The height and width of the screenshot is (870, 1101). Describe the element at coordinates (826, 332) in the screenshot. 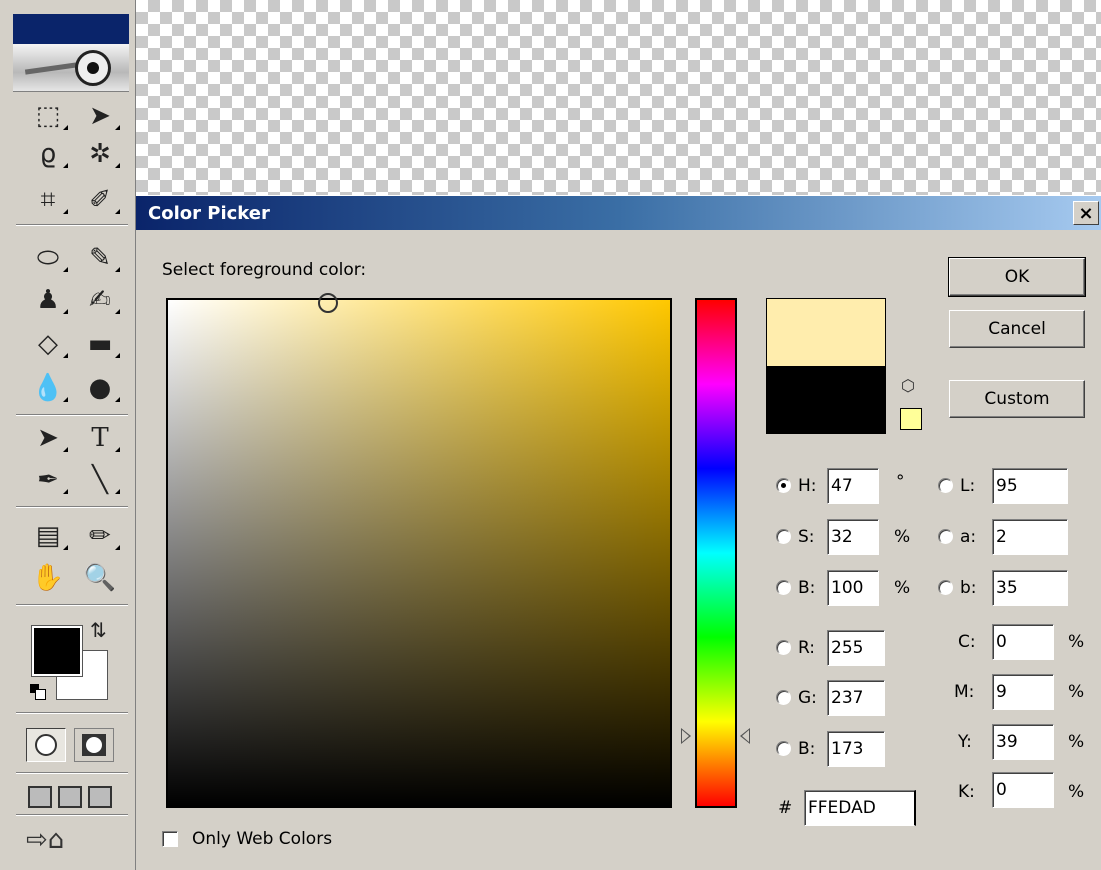

I see `new-color-swatch` at that location.